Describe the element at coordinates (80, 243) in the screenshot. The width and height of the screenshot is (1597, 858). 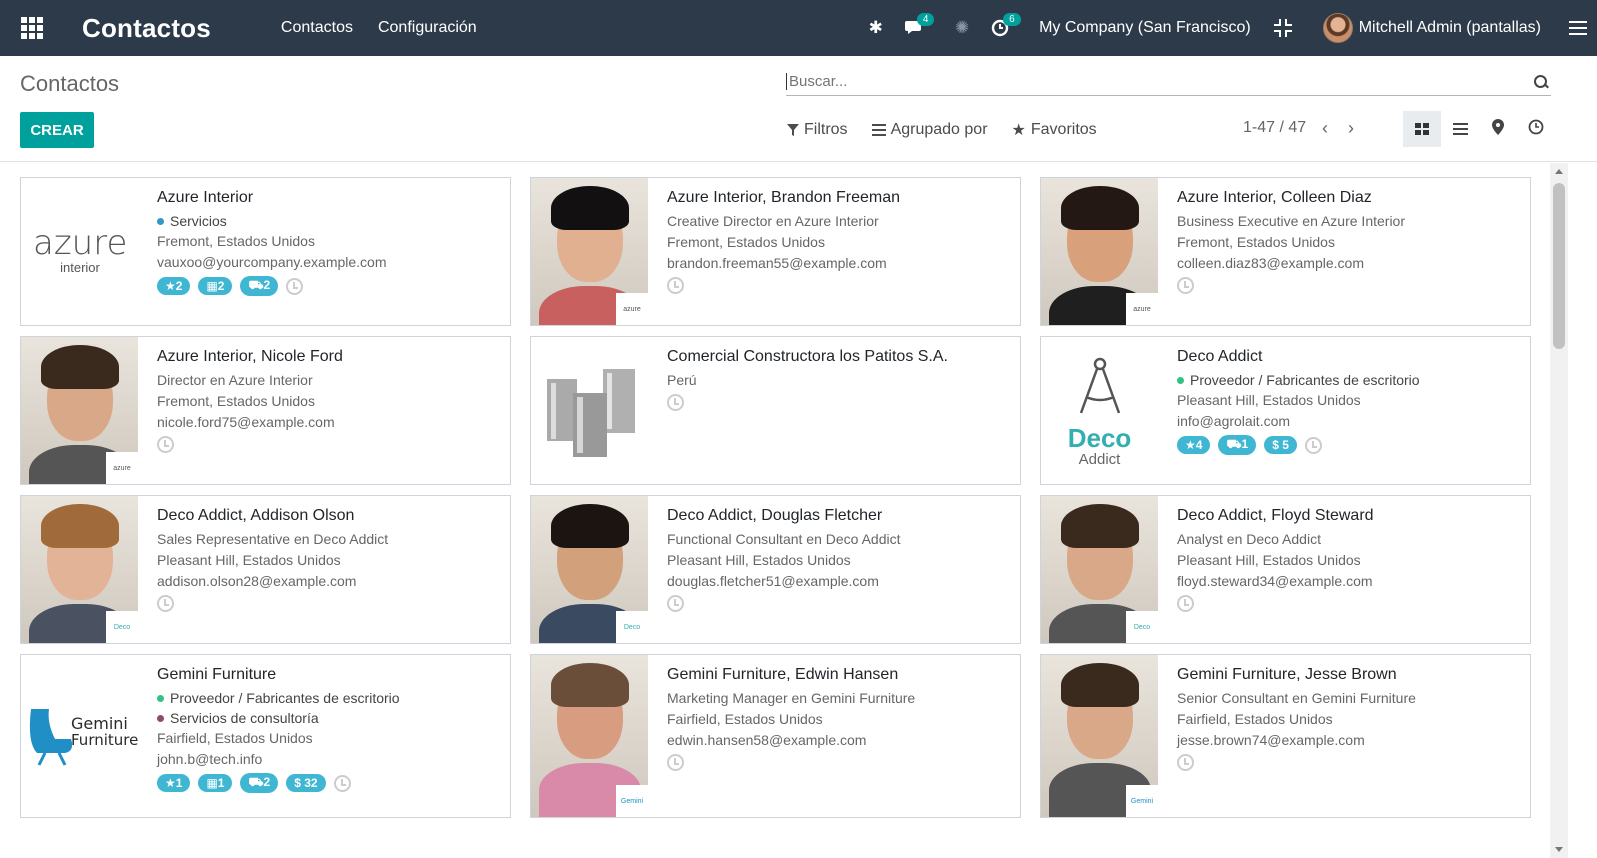
I see `azure-logo-word: azure` at that location.